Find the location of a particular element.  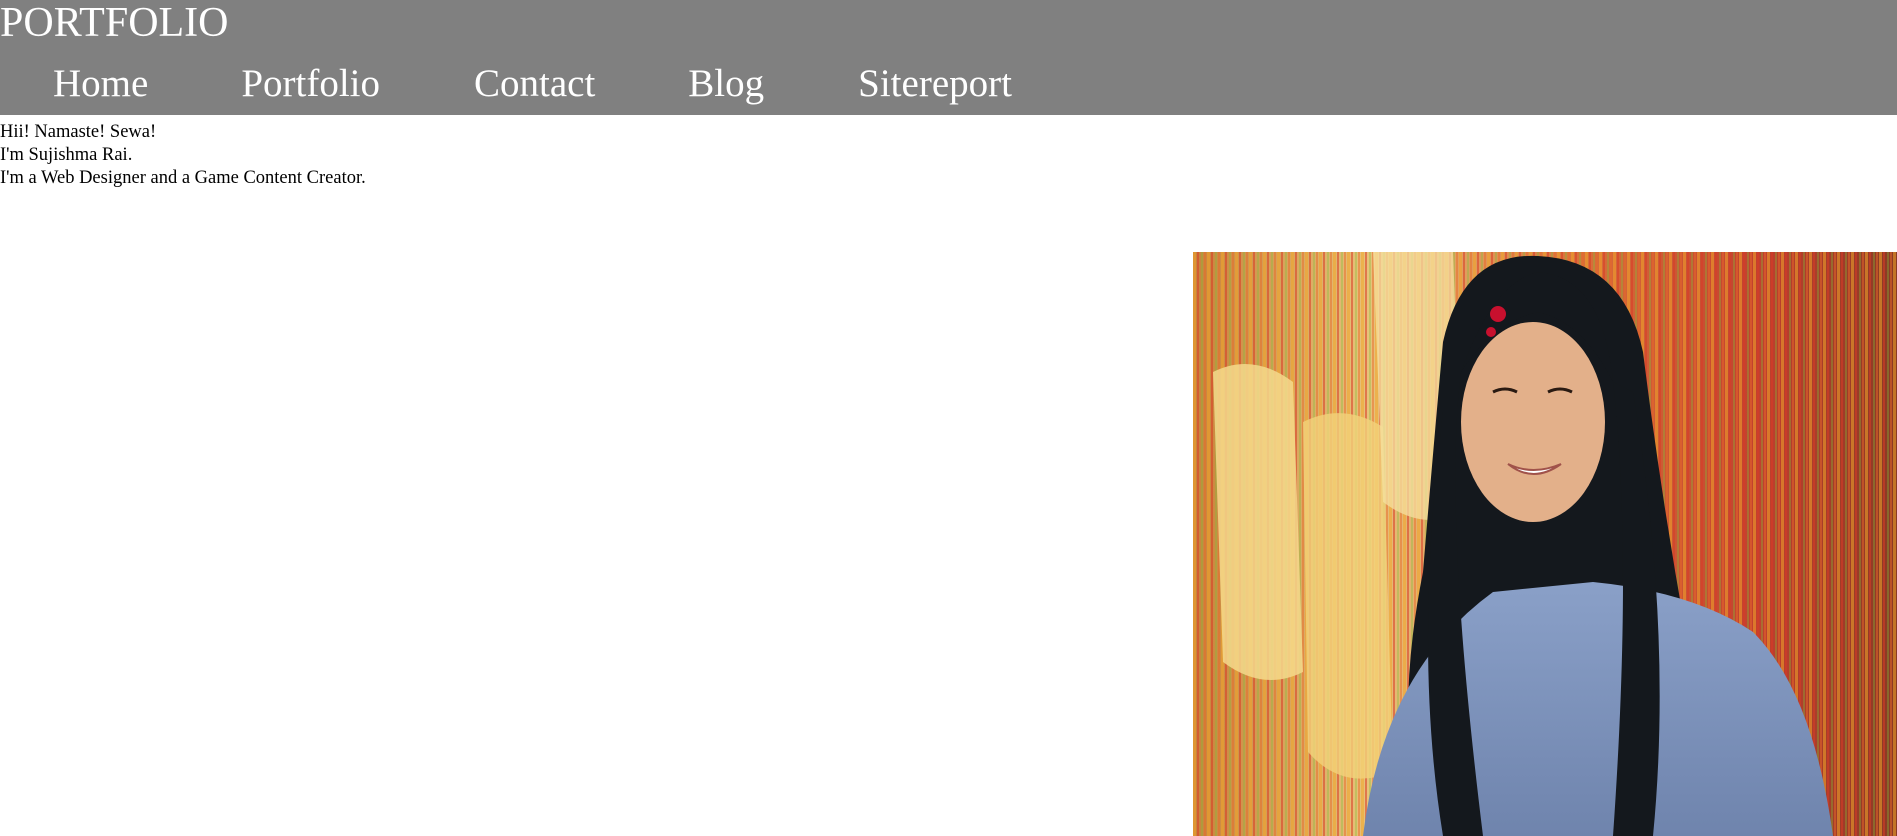

nav-link-portfolio: Portfolio is located at coordinates (310, 84).